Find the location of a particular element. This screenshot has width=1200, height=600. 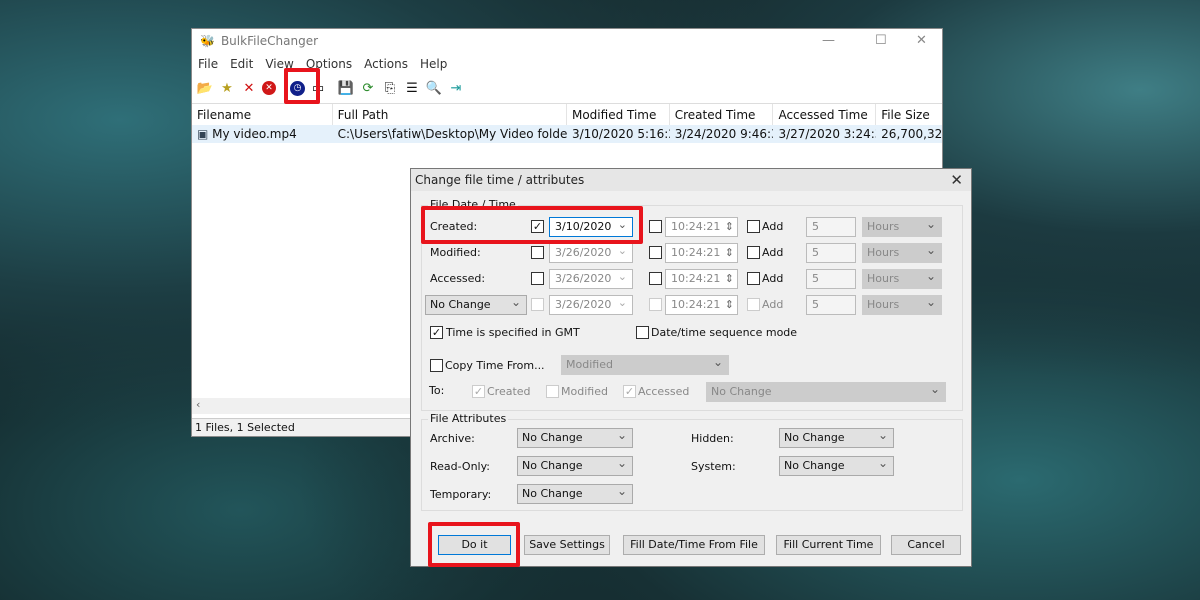

readonly-label: Read-Only: is located at coordinates (460, 466).